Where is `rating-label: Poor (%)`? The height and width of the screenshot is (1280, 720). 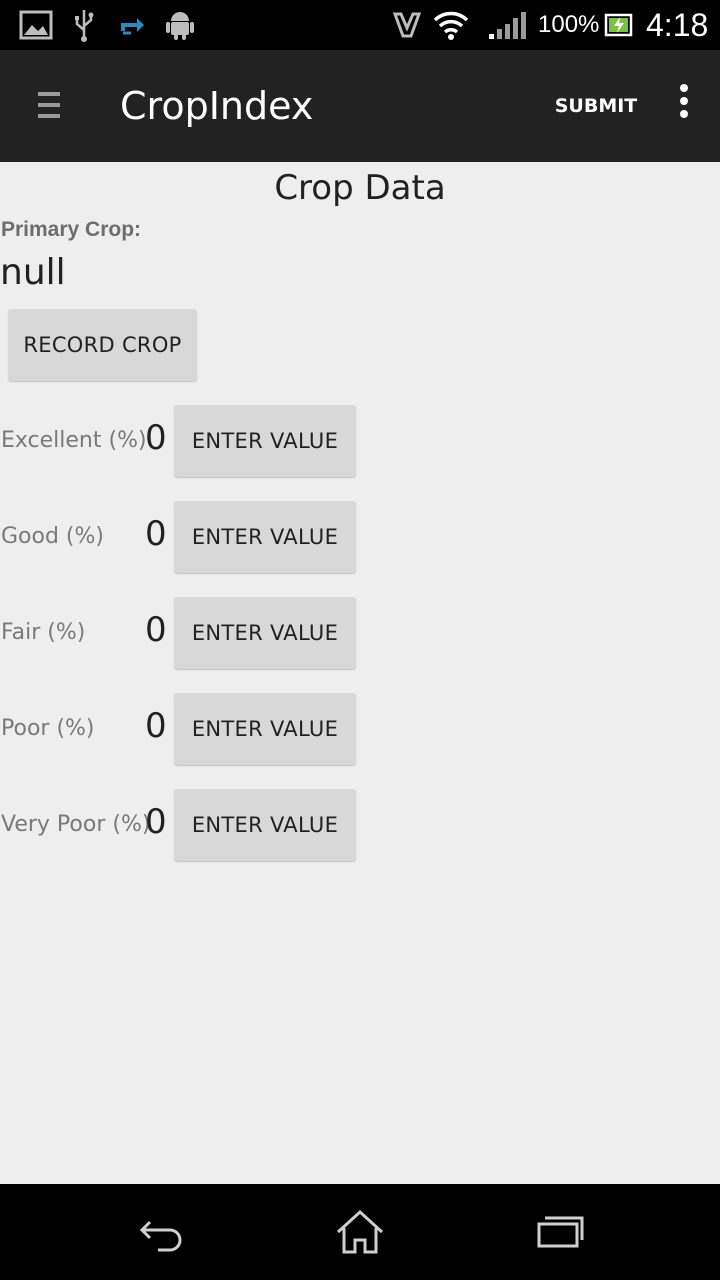 rating-label: Poor (%) is located at coordinates (48, 728).